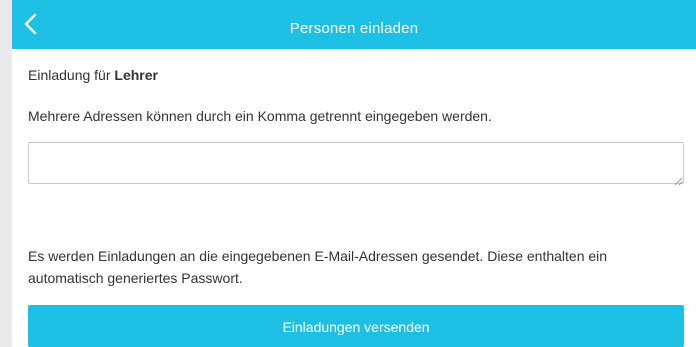 The width and height of the screenshot is (696, 347). Describe the element at coordinates (356, 326) in the screenshot. I see `send-invitations-button: Einladungen versenden` at that location.